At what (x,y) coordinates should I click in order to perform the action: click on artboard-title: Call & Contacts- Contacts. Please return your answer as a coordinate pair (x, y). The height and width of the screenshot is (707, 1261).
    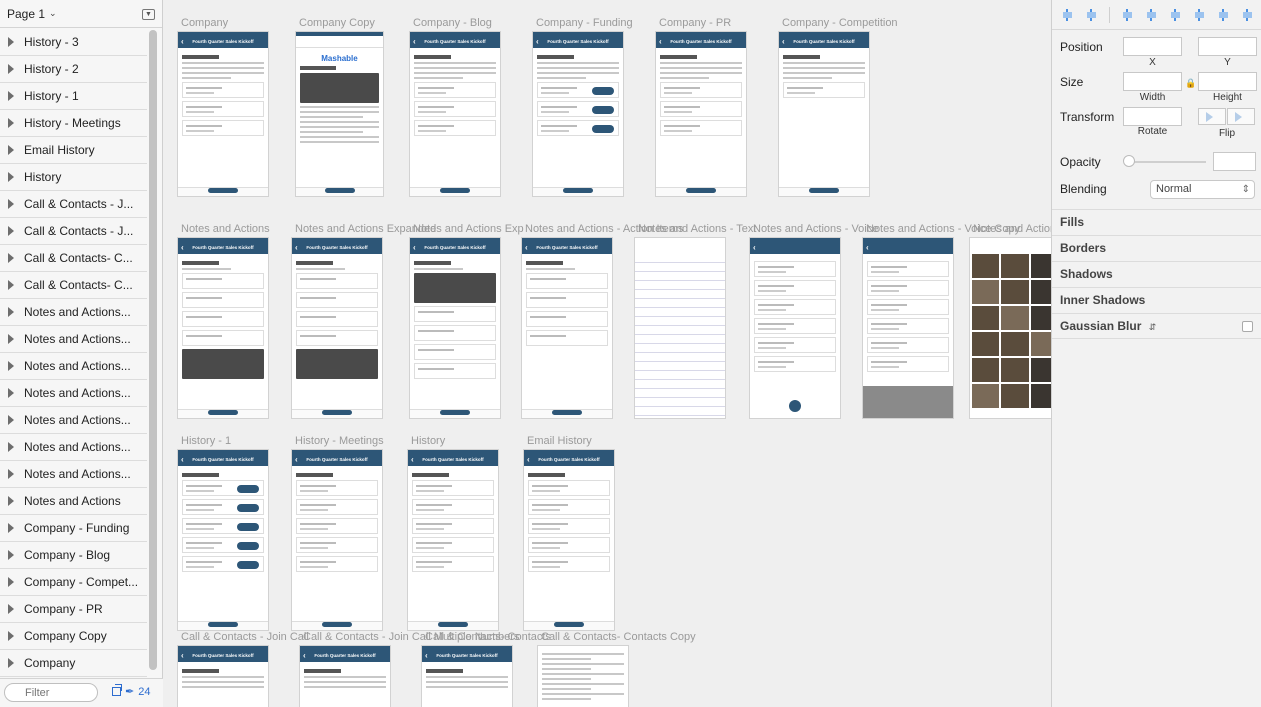
    Looking at the image, I should click on (488, 637).